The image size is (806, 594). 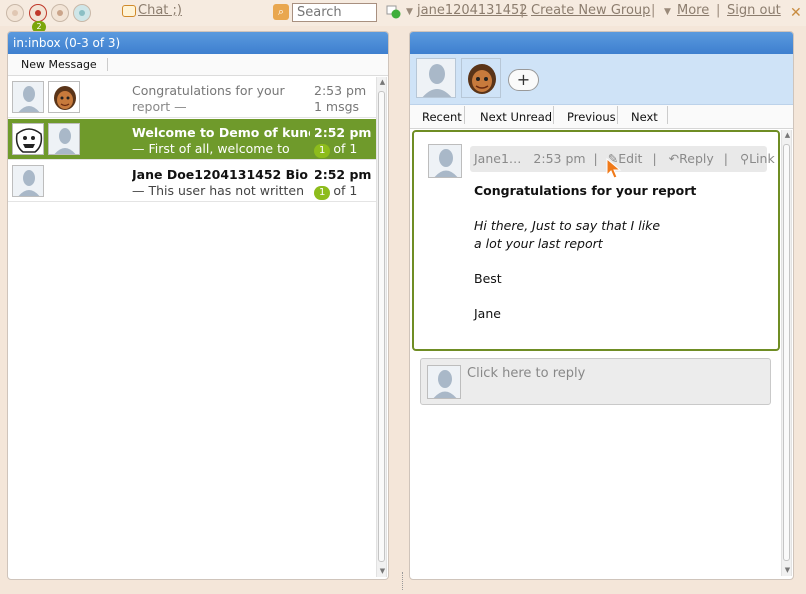 What do you see at coordinates (762, 158) in the screenshot?
I see `link-button: Link` at bounding box center [762, 158].